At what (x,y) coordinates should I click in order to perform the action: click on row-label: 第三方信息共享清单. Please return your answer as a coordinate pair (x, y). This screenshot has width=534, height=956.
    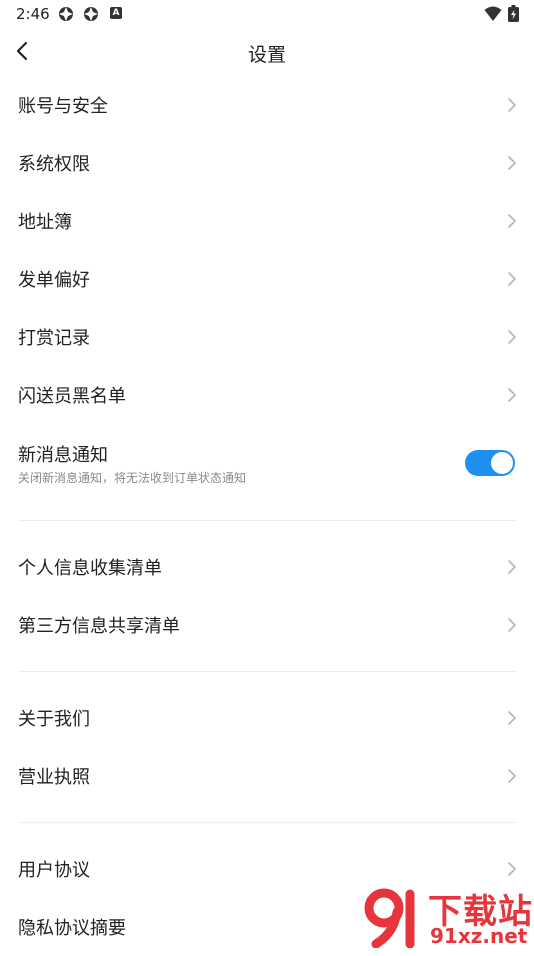
    Looking at the image, I should click on (99, 626).